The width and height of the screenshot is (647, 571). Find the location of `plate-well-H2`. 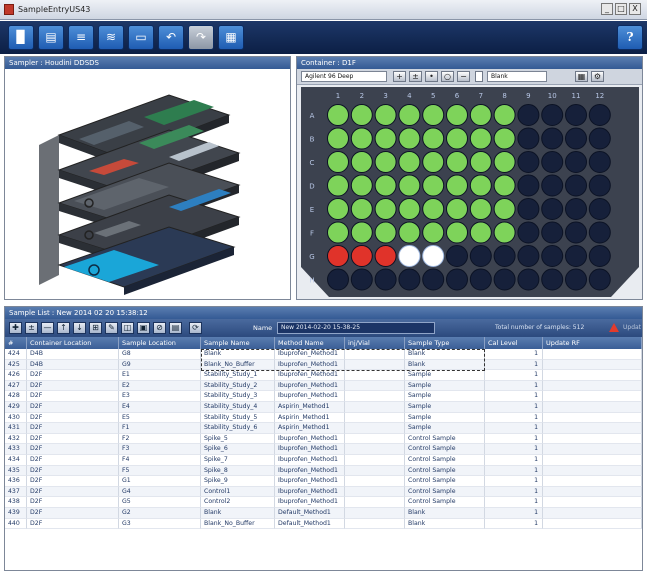

plate-well-H2 is located at coordinates (361, 279).